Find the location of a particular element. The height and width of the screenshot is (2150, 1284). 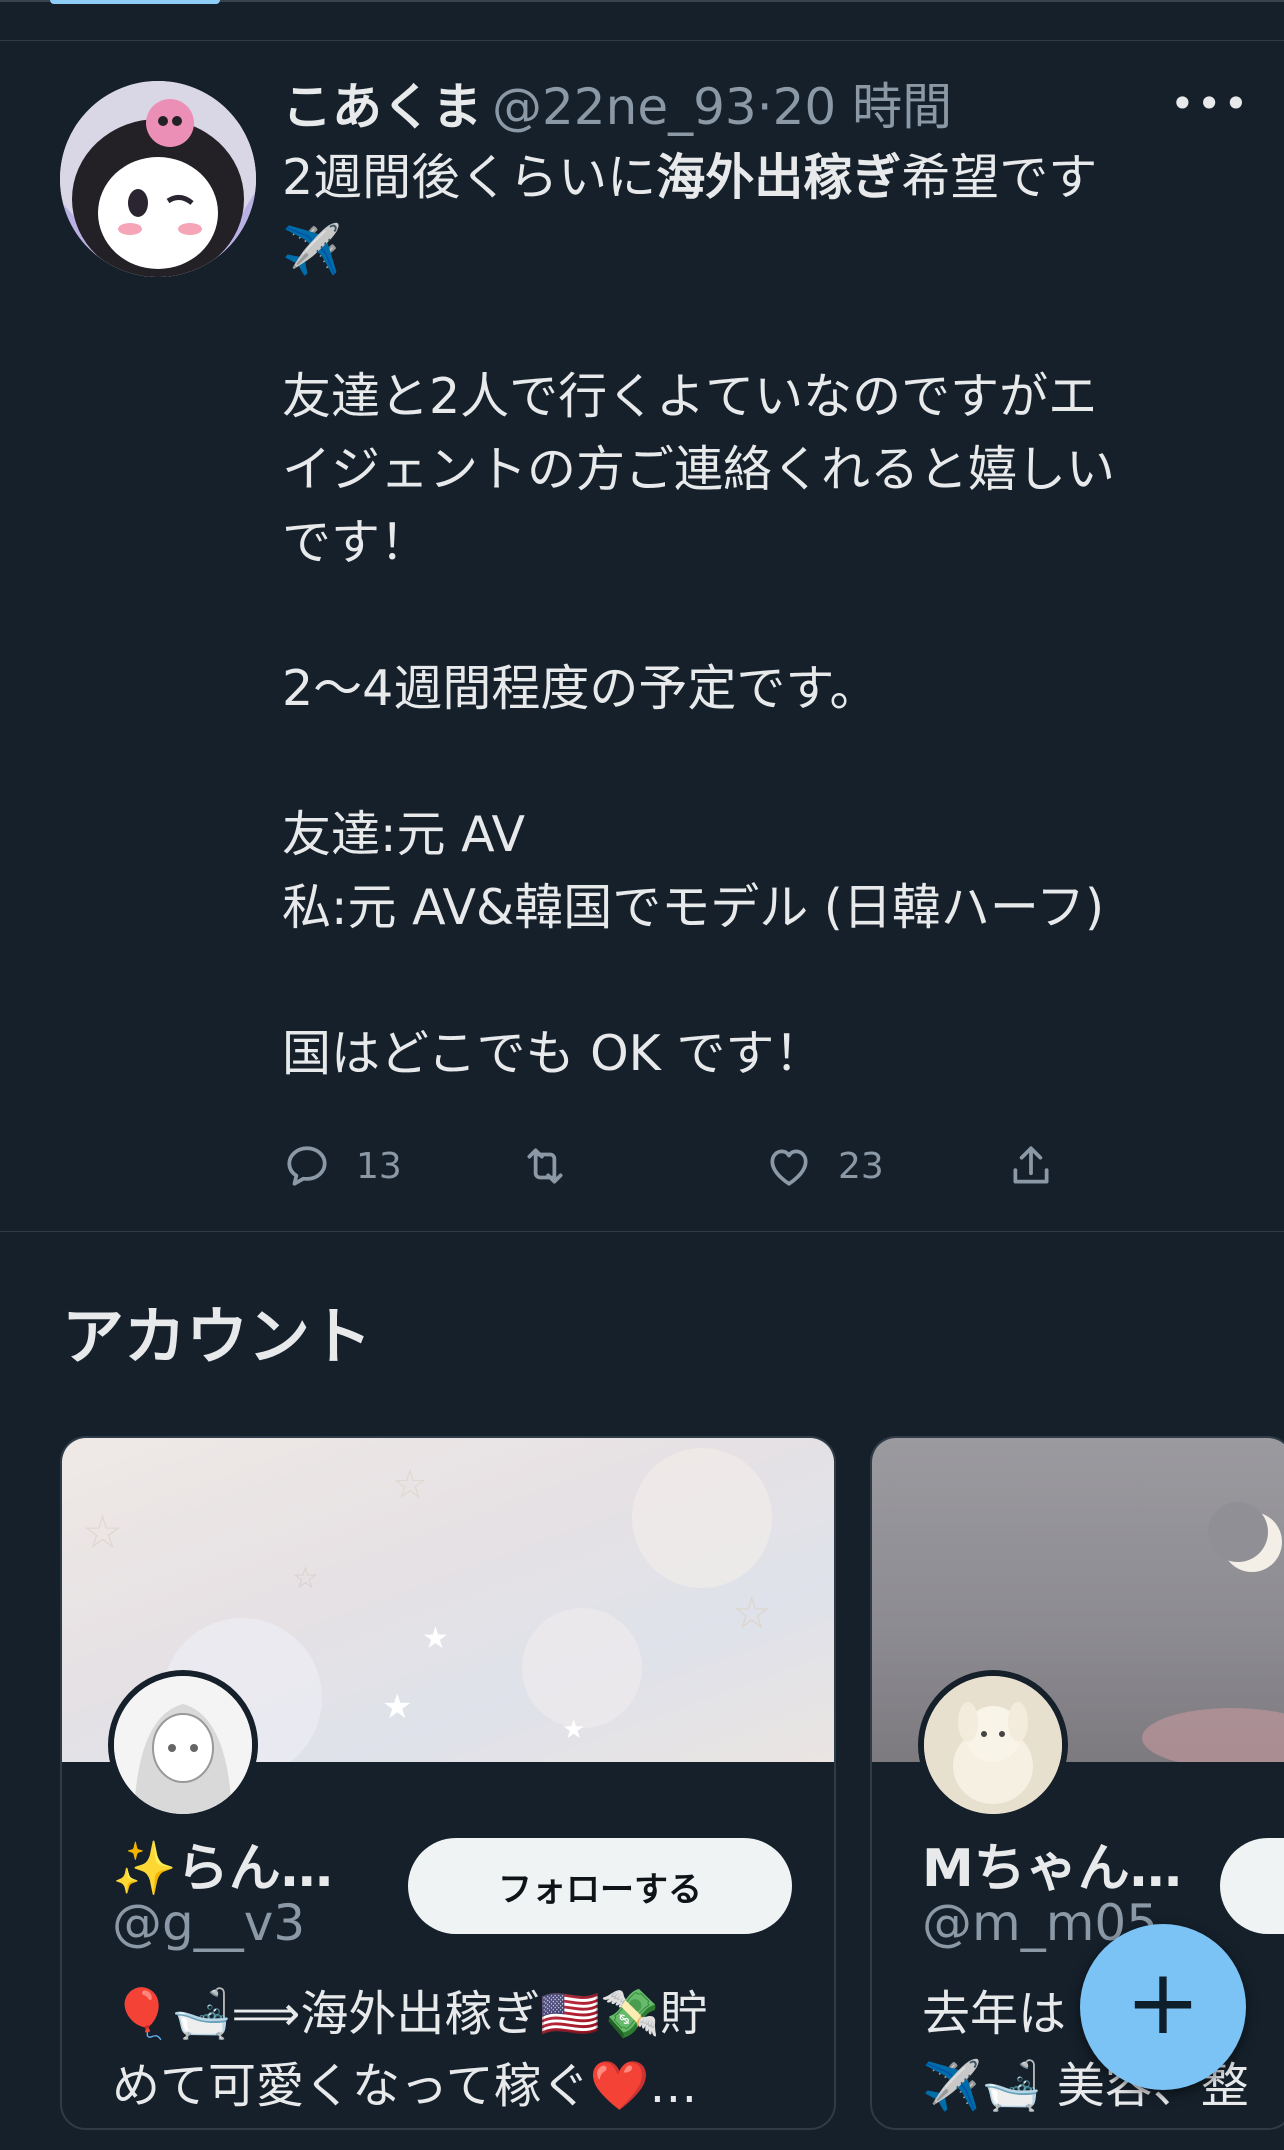

tab-indicator is located at coordinates (135, 2).